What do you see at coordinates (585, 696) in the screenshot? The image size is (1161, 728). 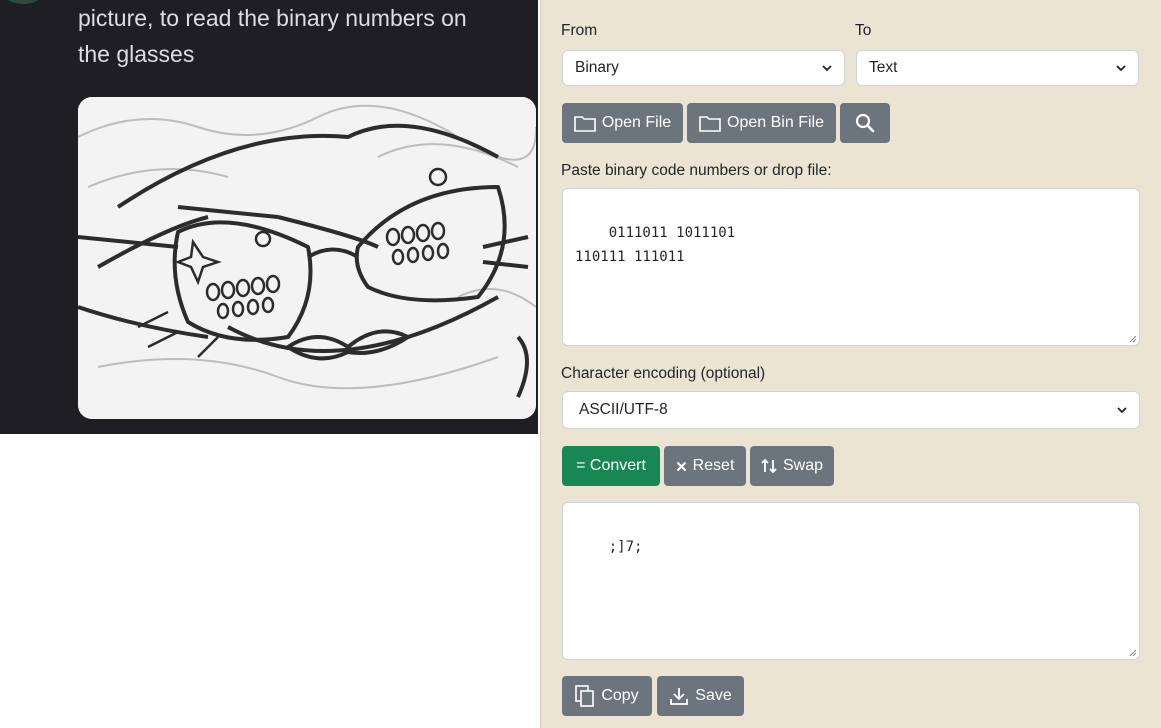 I see `copy-icon` at bounding box center [585, 696].